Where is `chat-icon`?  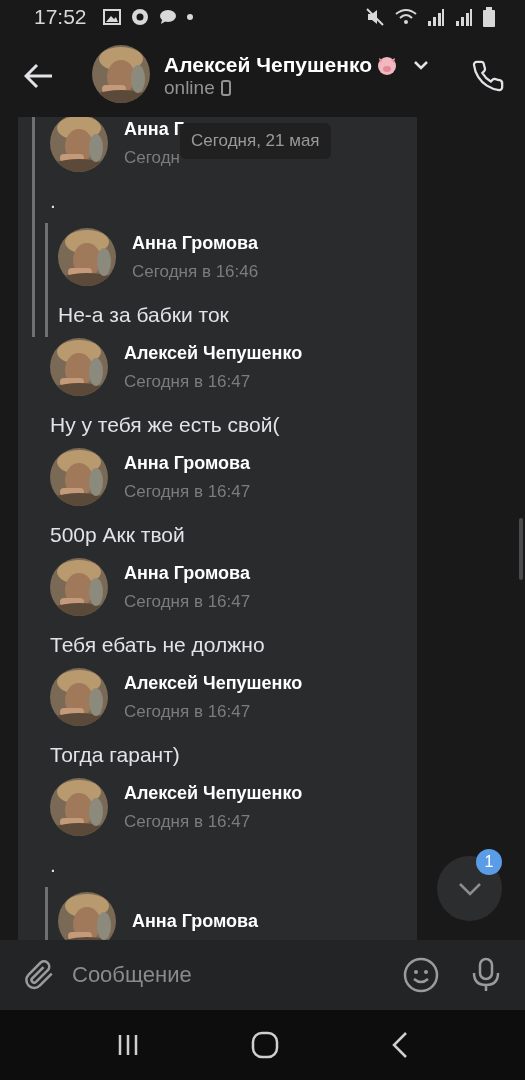
chat-icon is located at coordinates (167, 17).